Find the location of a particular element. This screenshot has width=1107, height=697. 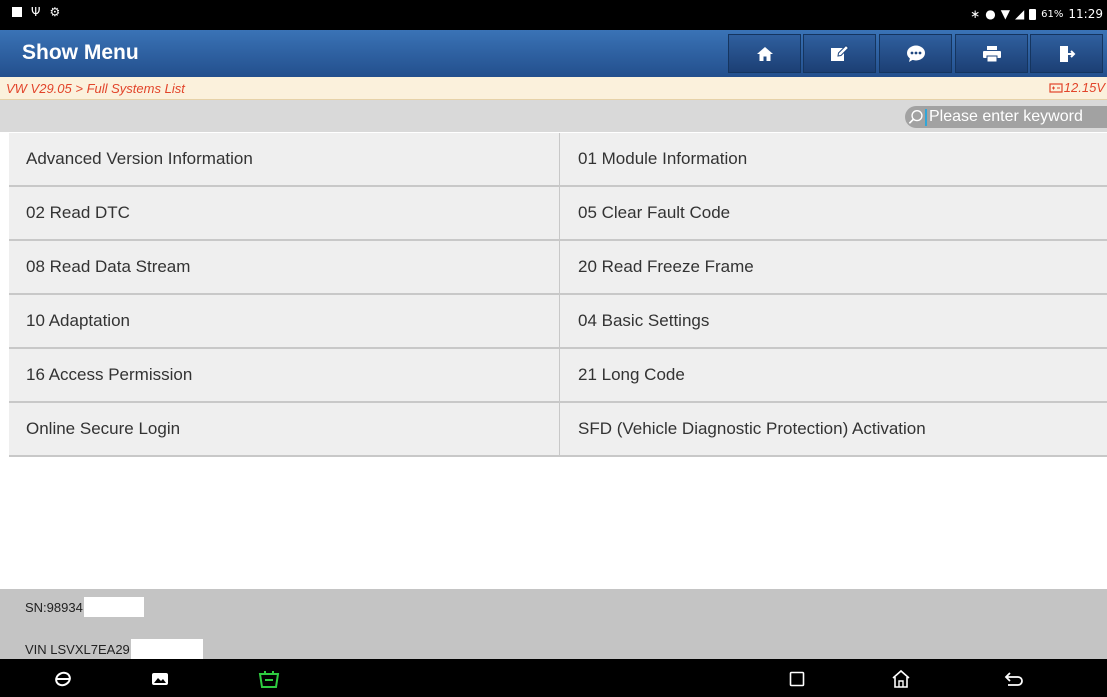

feedback-button is located at coordinates (915, 53).